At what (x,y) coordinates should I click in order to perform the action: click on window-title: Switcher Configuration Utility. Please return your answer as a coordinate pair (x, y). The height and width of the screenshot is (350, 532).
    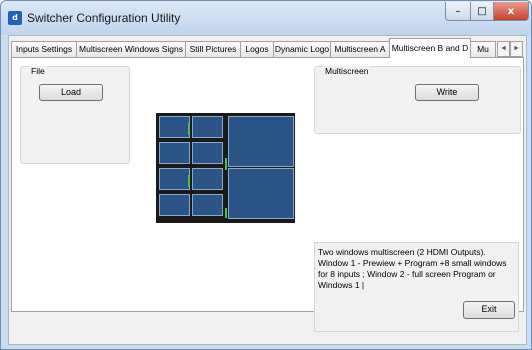
    Looking at the image, I should click on (104, 18).